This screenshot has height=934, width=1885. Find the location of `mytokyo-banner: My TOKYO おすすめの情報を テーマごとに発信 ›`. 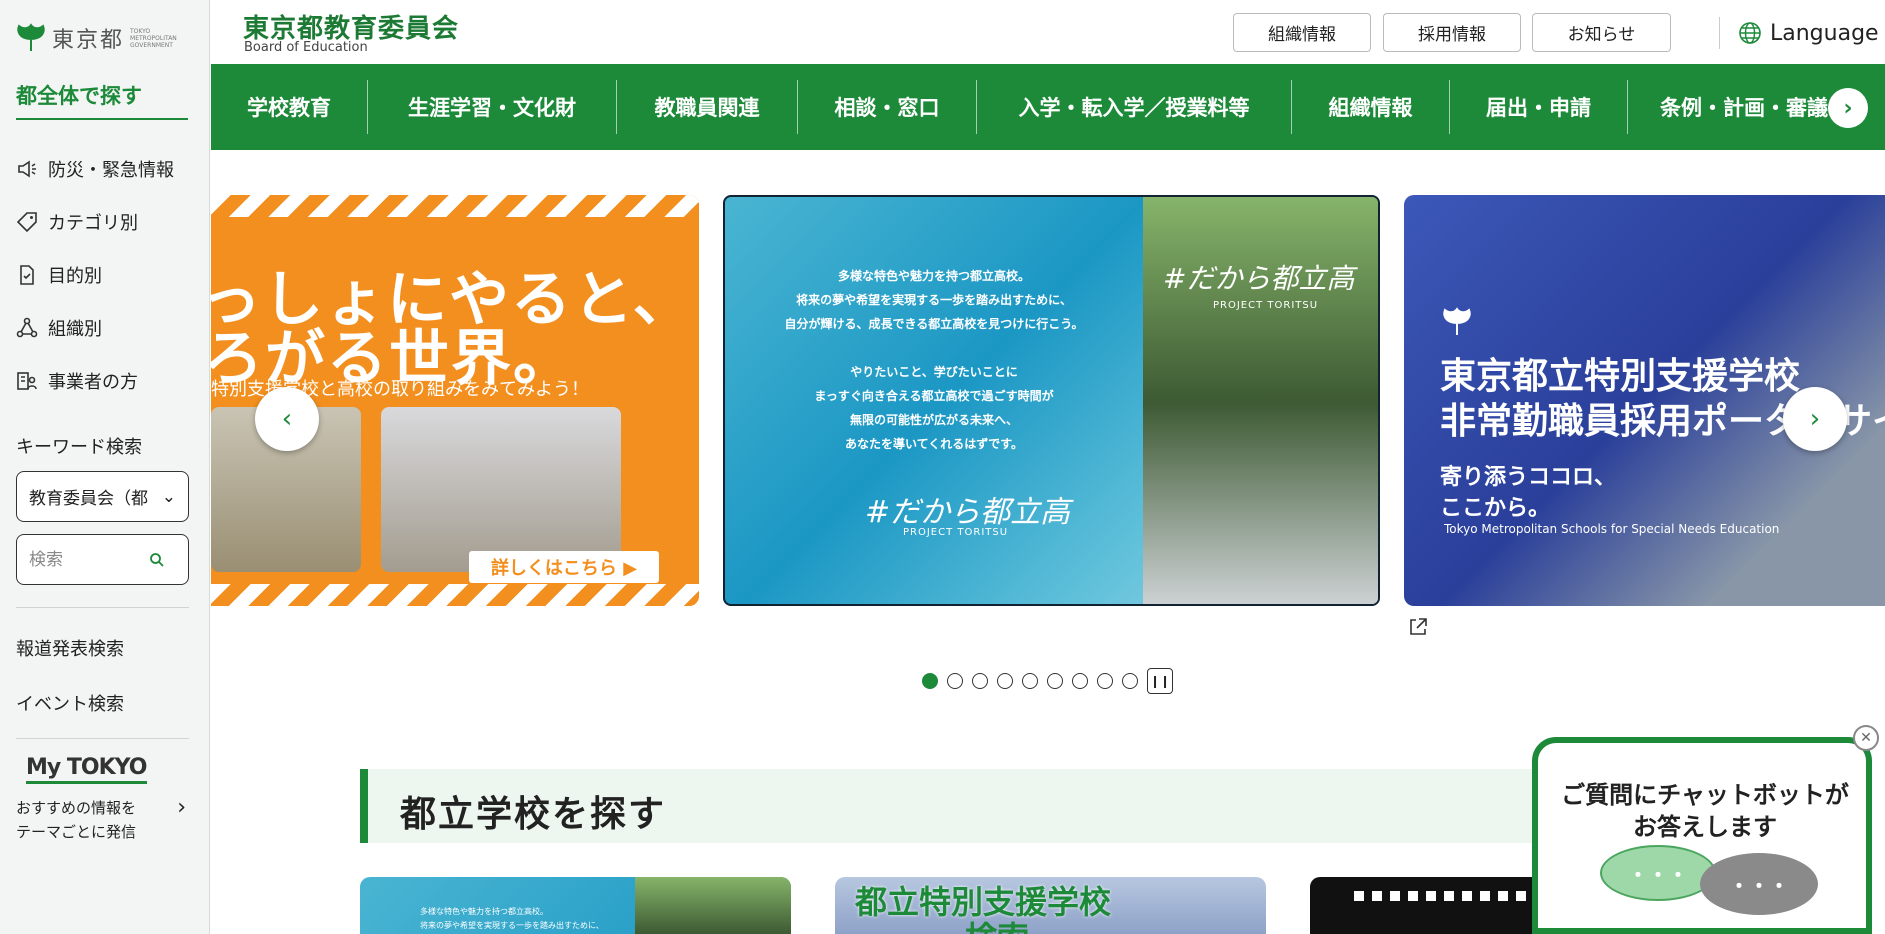

mytokyo-banner: My TOKYO おすすめの情報を テーマごとに発信 › is located at coordinates (101, 799).